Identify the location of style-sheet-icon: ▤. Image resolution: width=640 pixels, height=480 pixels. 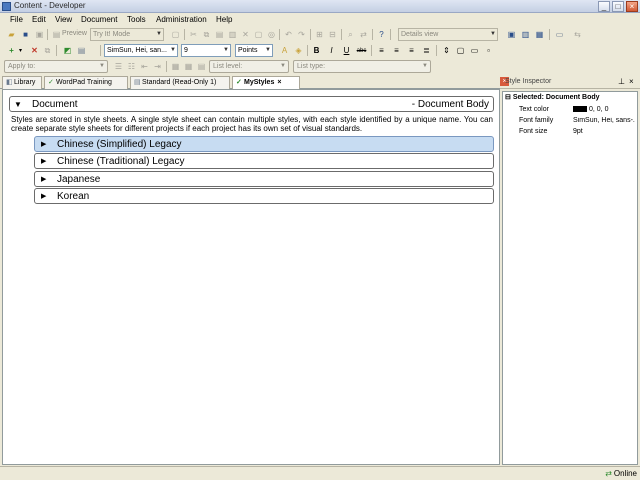
(81, 50).